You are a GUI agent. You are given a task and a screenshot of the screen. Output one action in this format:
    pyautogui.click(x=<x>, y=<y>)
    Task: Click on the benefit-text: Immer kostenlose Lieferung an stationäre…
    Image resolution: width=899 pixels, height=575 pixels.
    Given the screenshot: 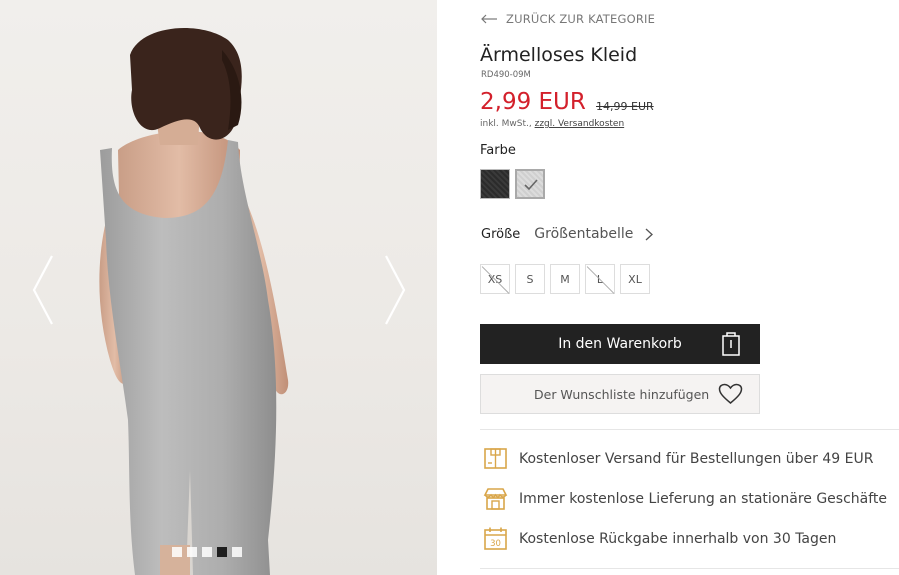 What is the action you would take?
    pyautogui.click(x=703, y=498)
    